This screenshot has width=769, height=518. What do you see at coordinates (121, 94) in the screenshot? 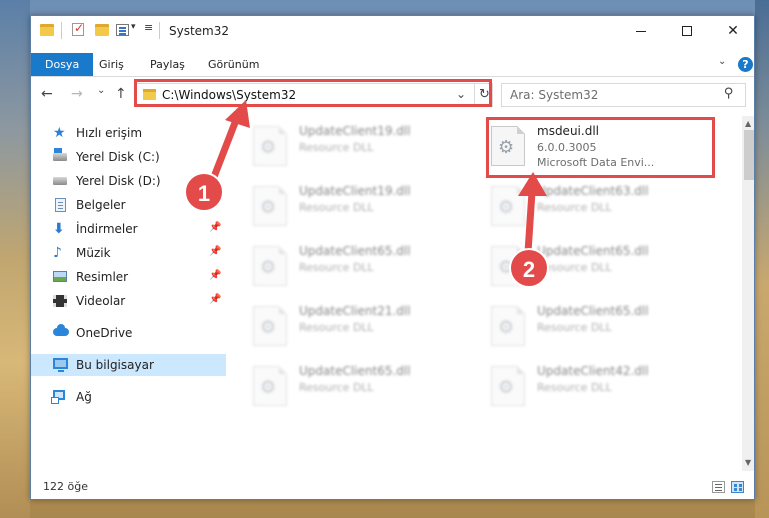
I see `up-arrow-icon: ↑` at bounding box center [121, 94].